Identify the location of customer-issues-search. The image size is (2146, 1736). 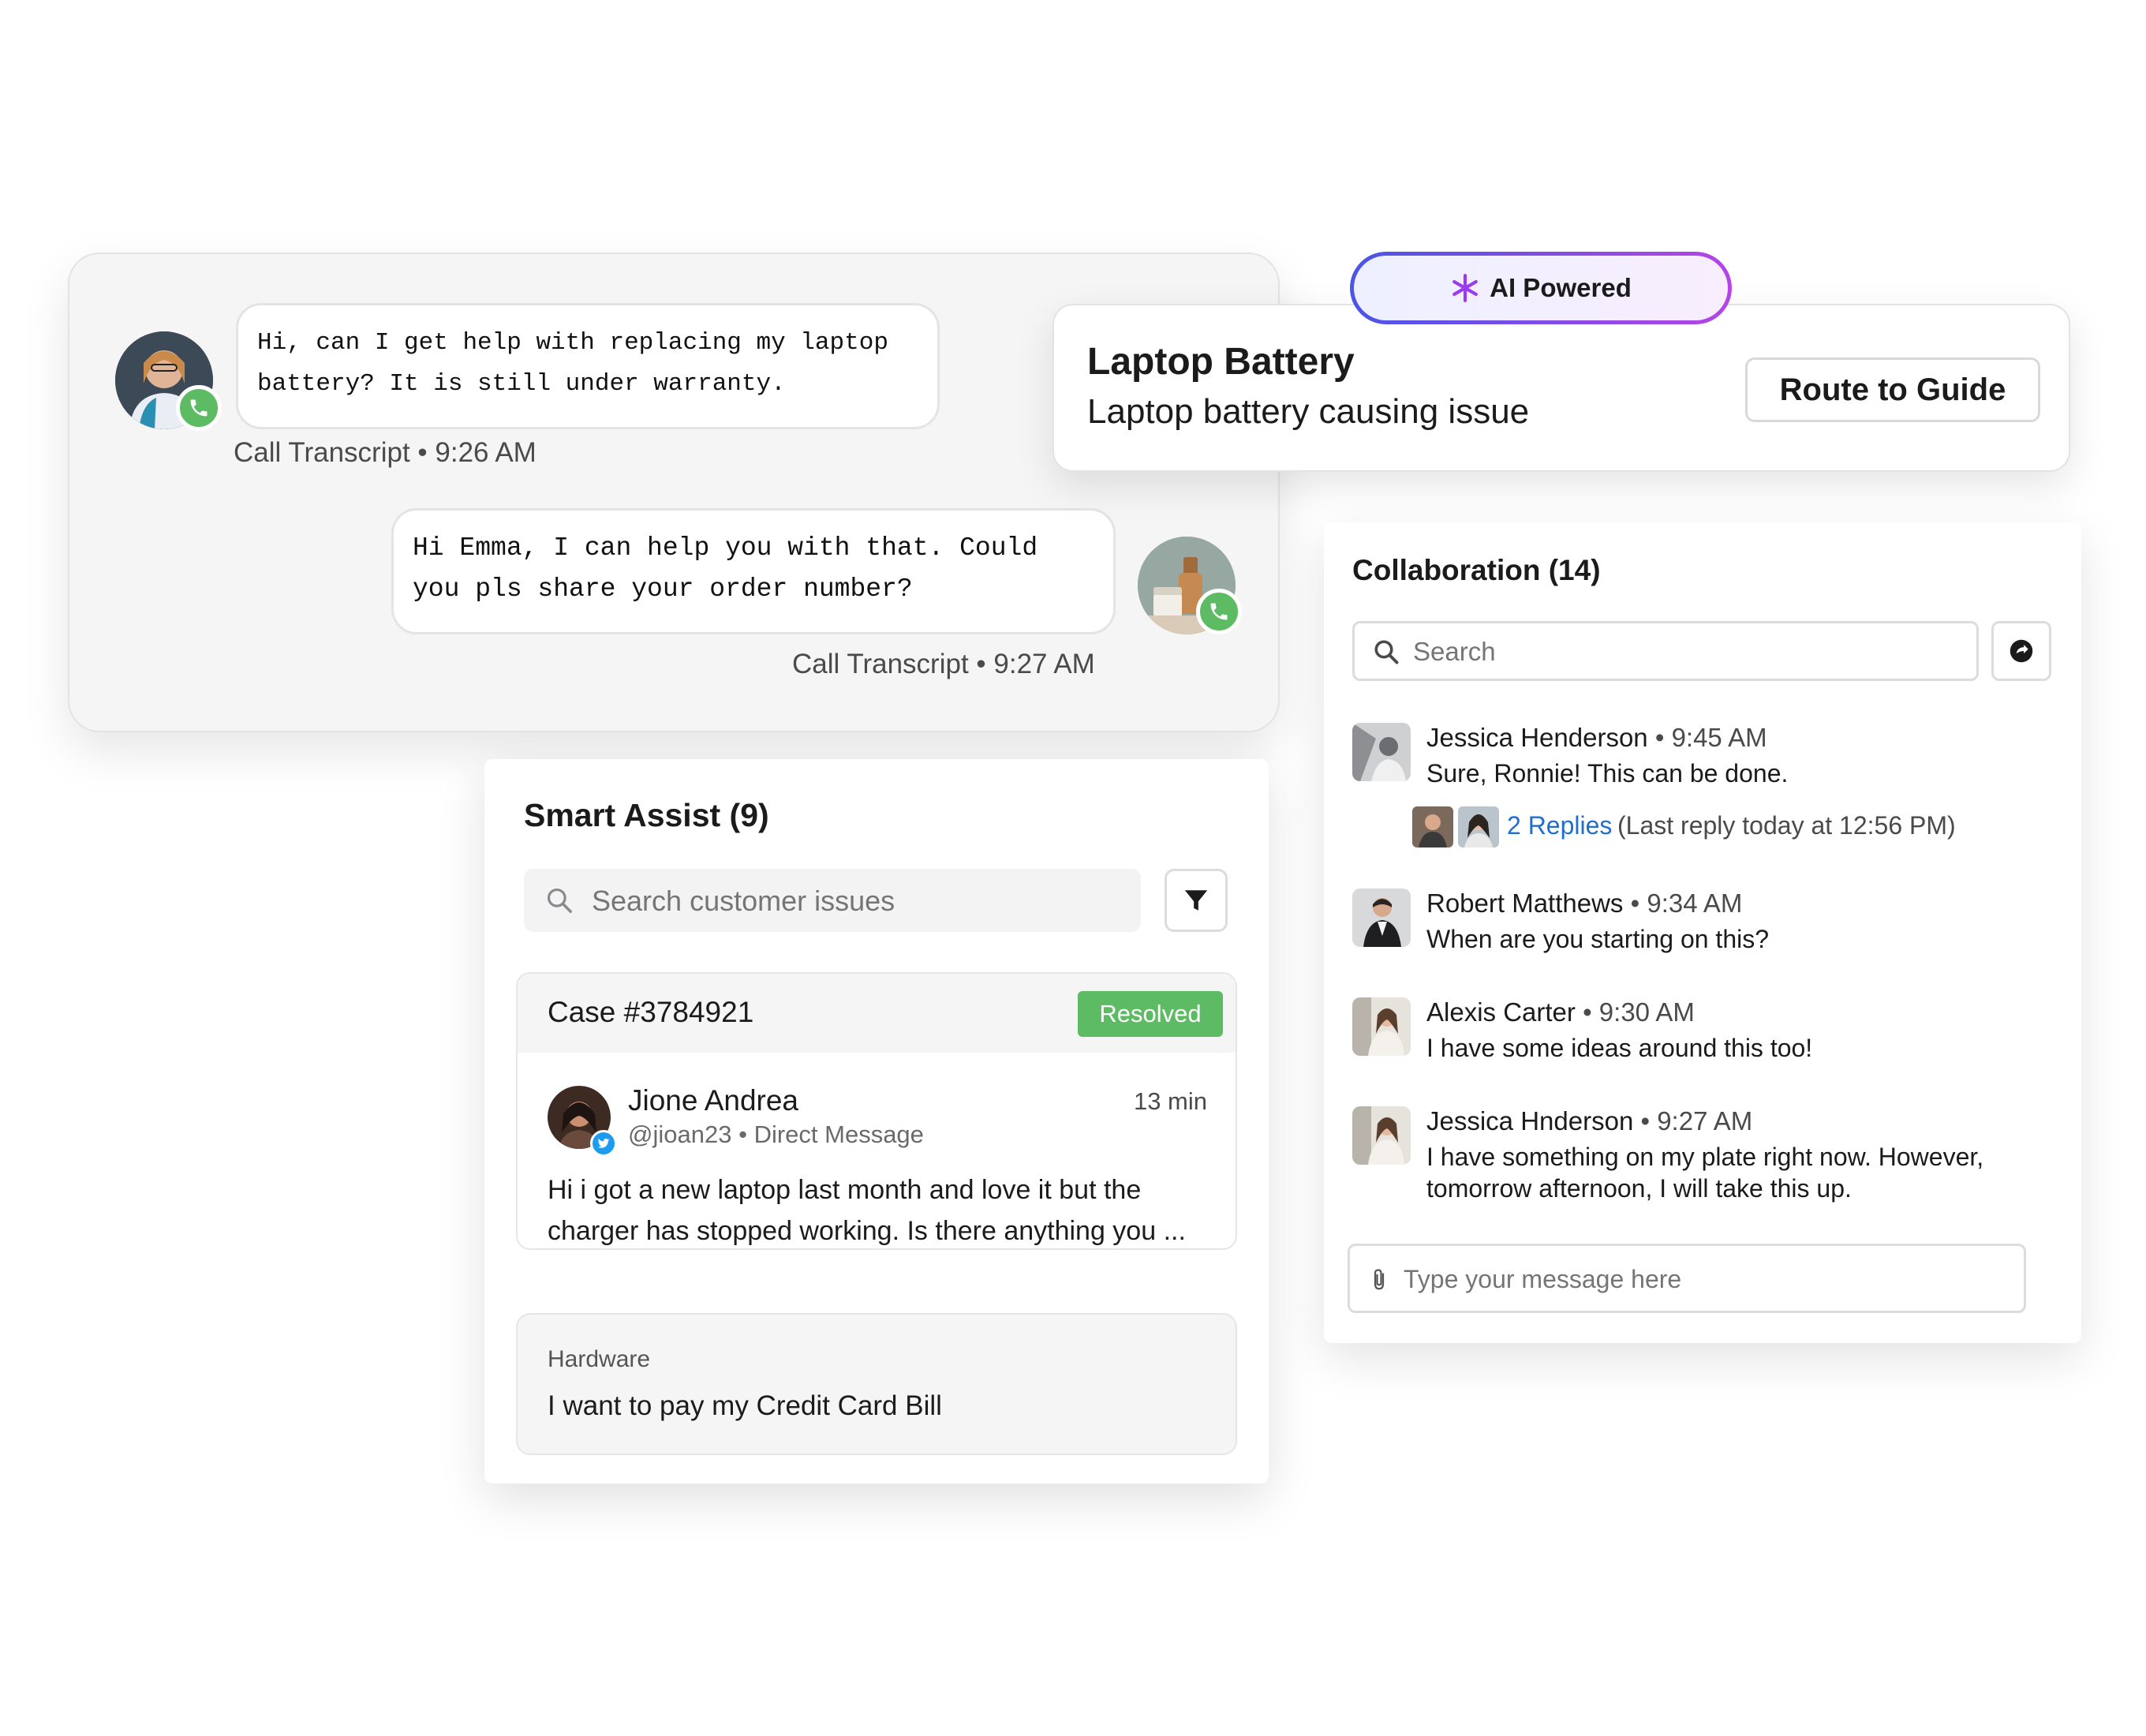
(832, 900).